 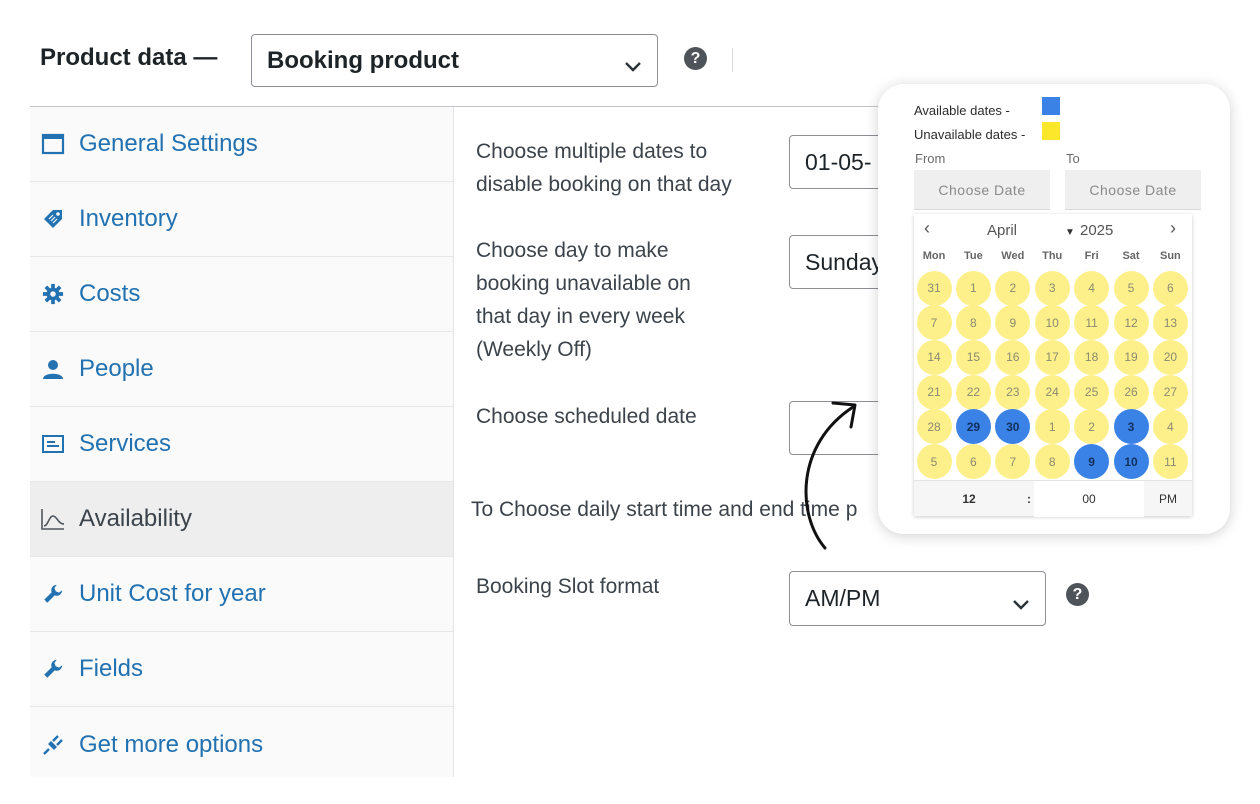 I want to click on label-line: (Weekly Off), so click(x=534, y=349).